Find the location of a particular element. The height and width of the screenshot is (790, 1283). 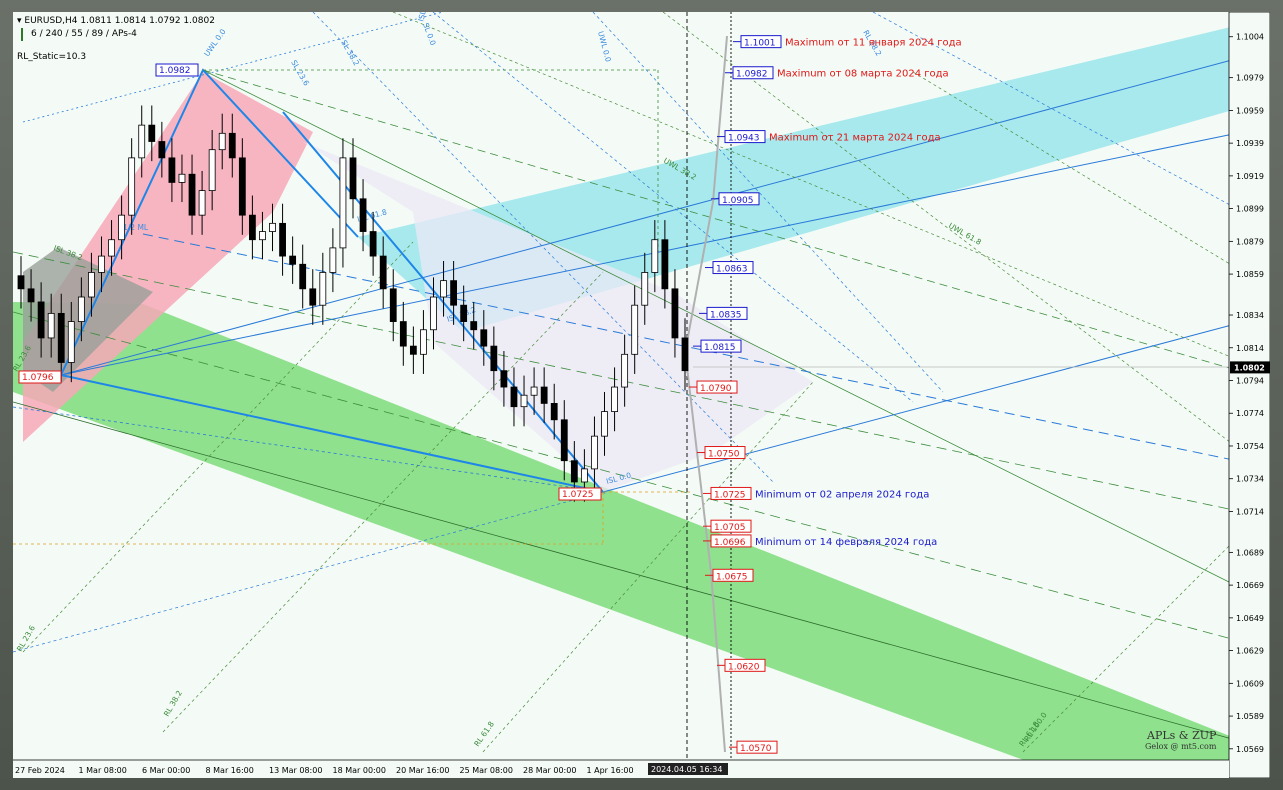

pivot-value: 1.0982 is located at coordinates (175, 71).